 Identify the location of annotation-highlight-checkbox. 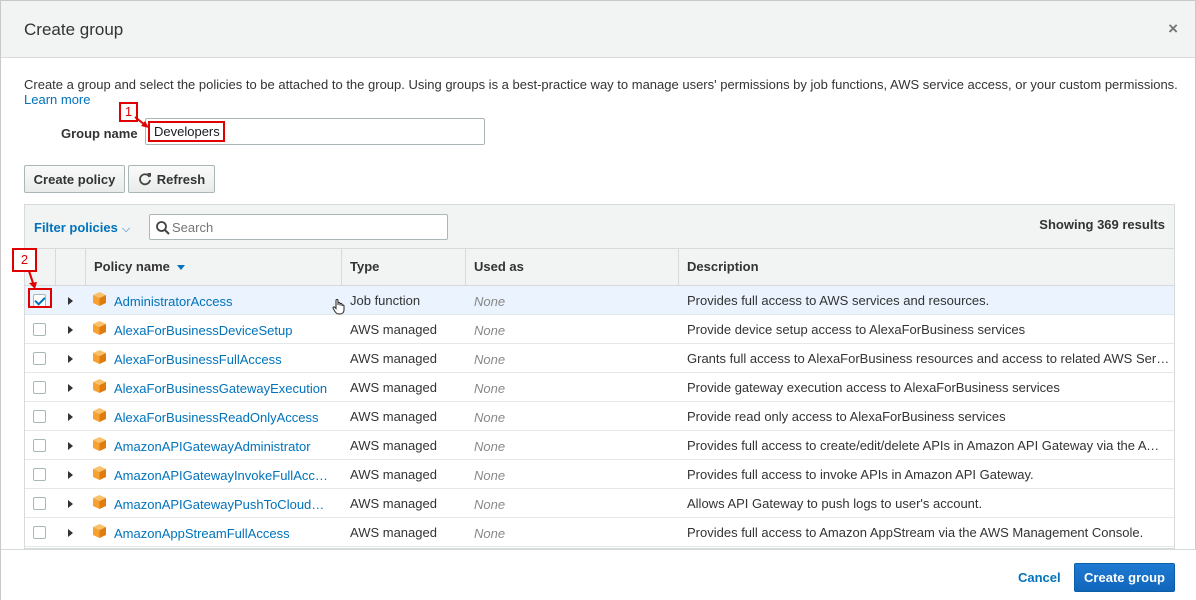
(40, 298).